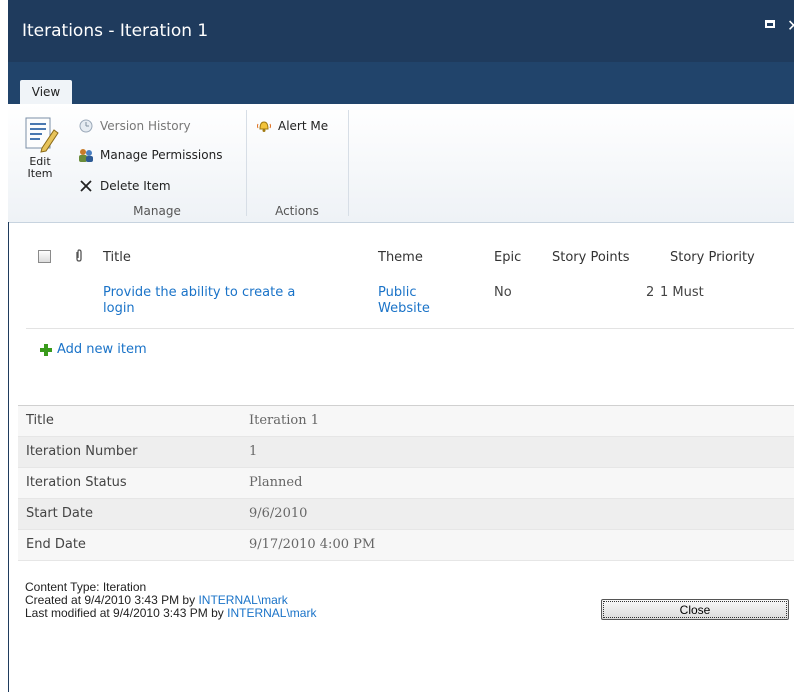 The image size is (794, 692). Describe the element at coordinates (40, 135) in the screenshot. I see `edit-item-icon` at that location.